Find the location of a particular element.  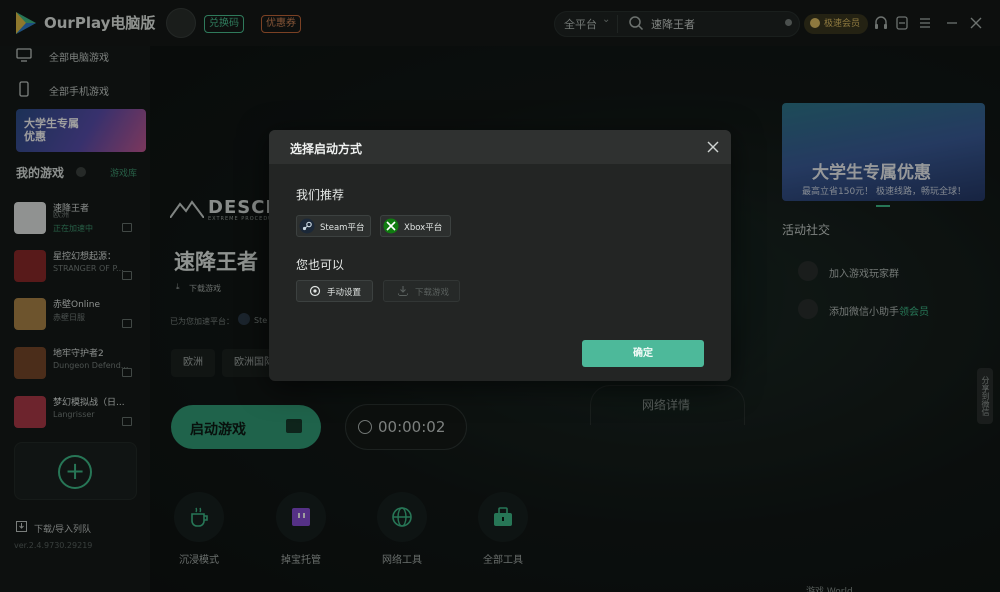

xbox-option-label: Xbox平台 is located at coordinates (423, 228).